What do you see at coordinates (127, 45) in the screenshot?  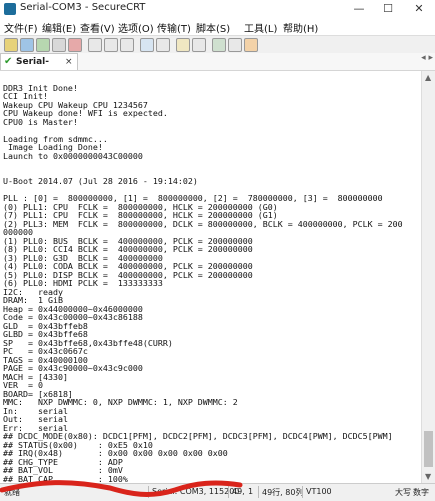 I see `find-icon` at bounding box center [127, 45].